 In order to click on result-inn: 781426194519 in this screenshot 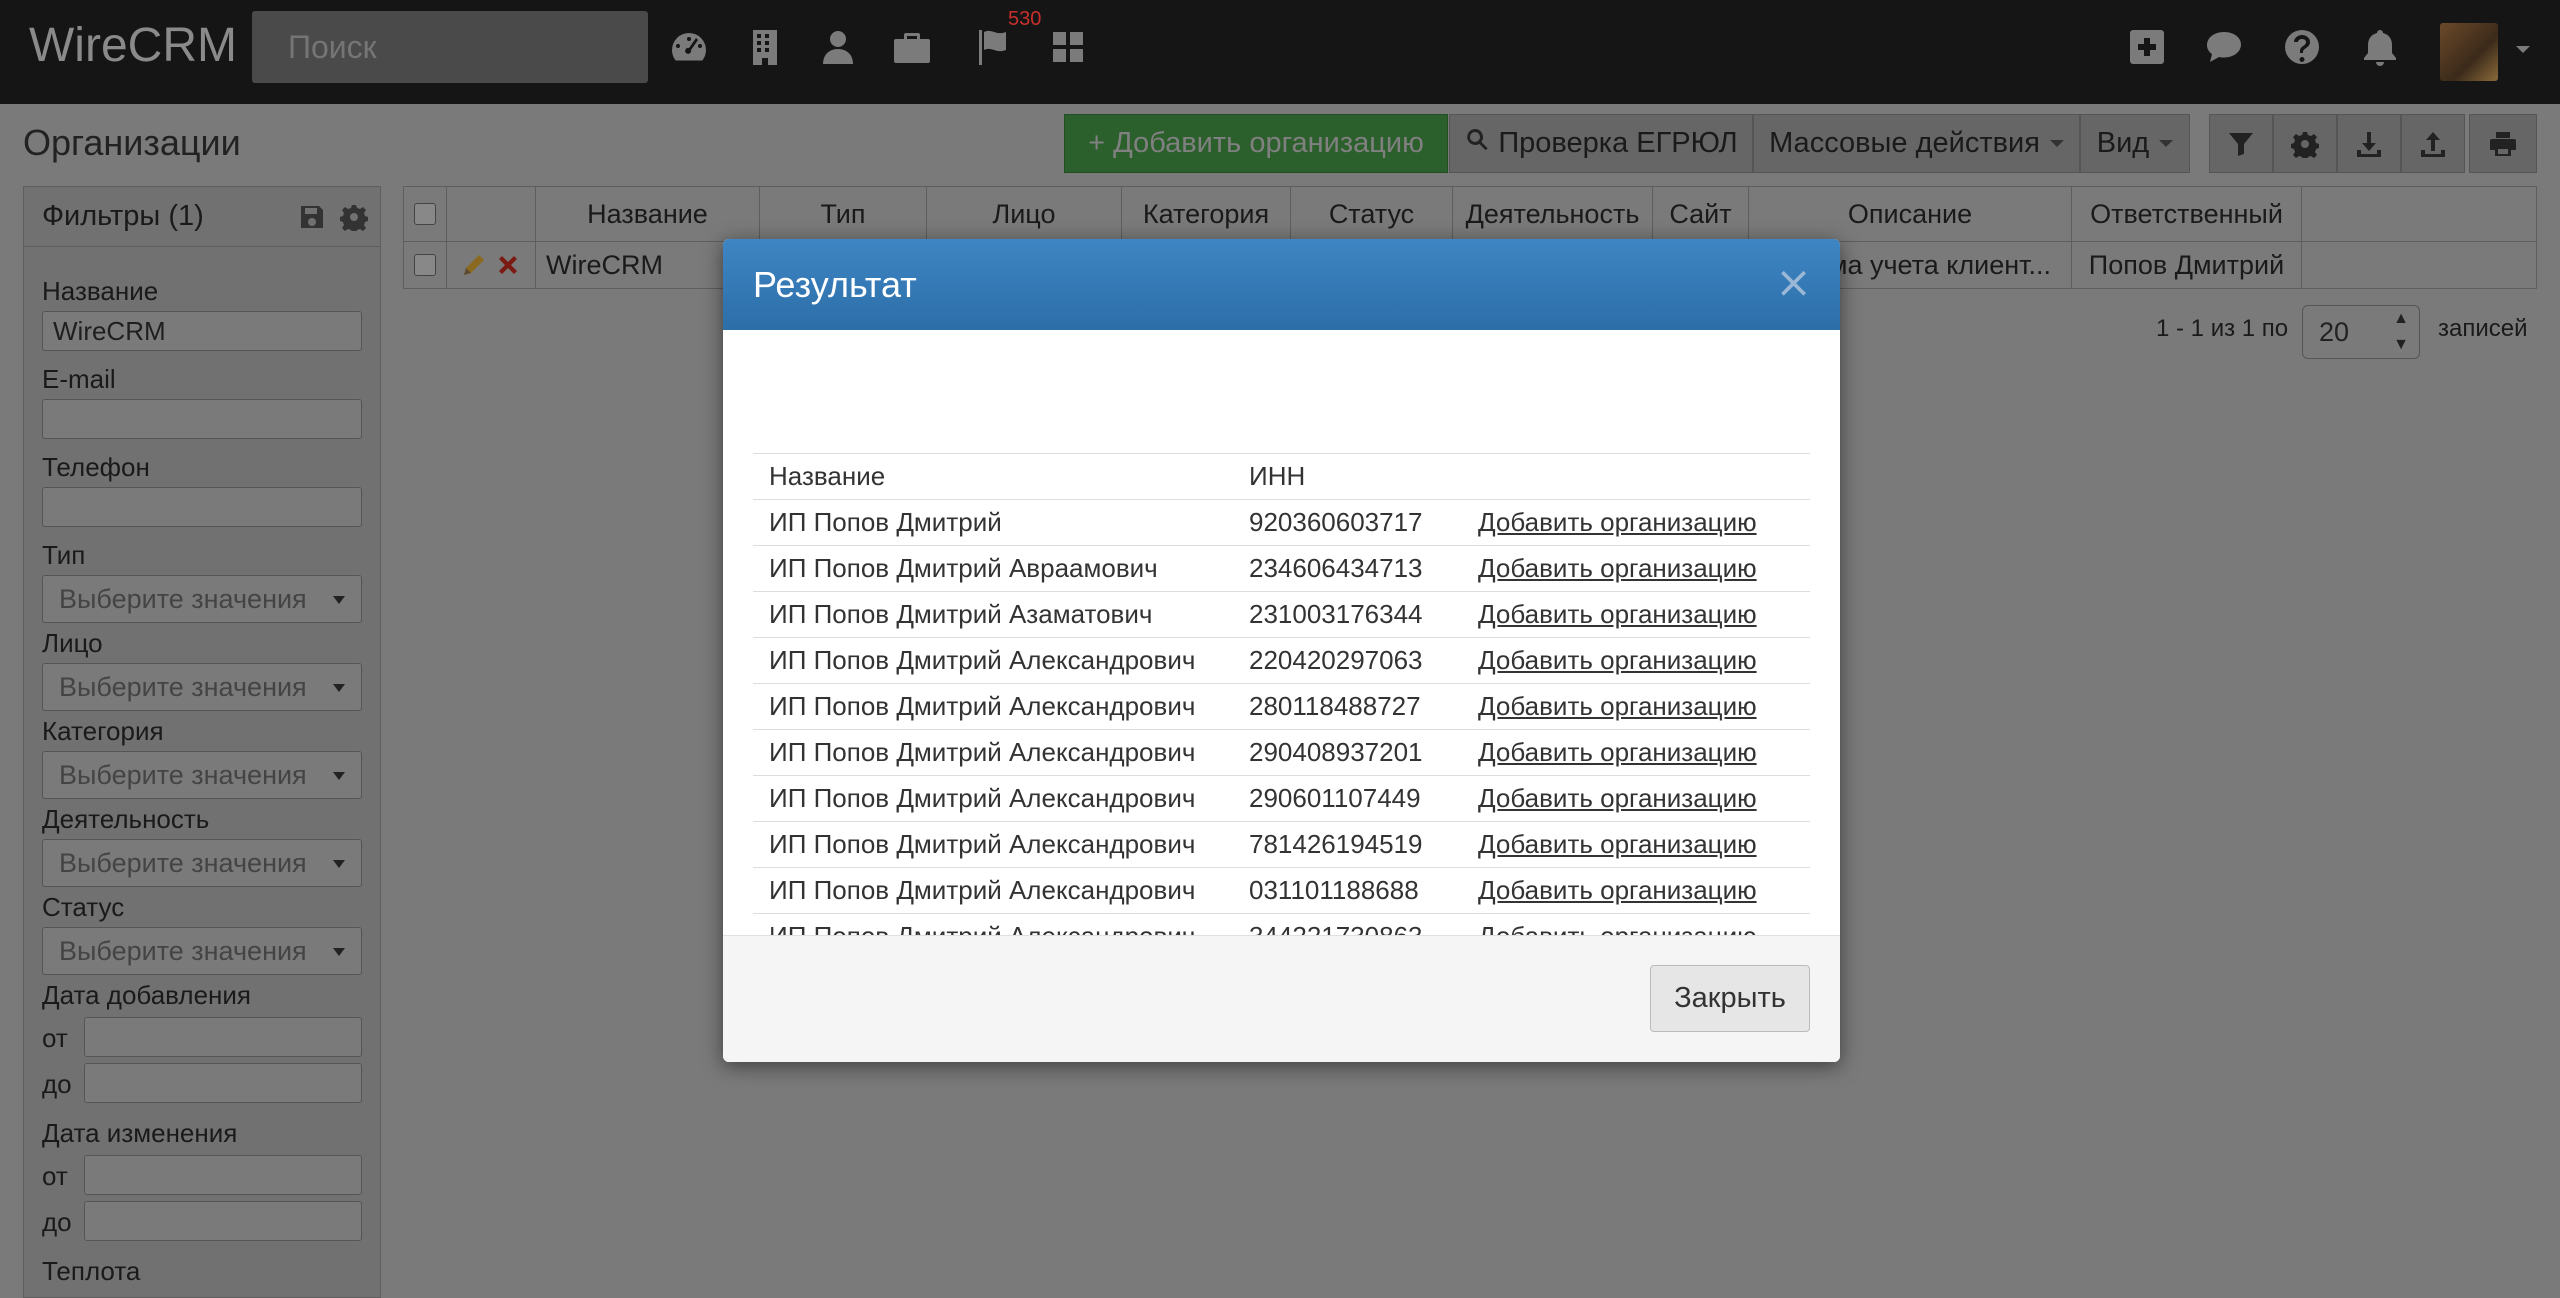, I will do `click(1355, 844)`.